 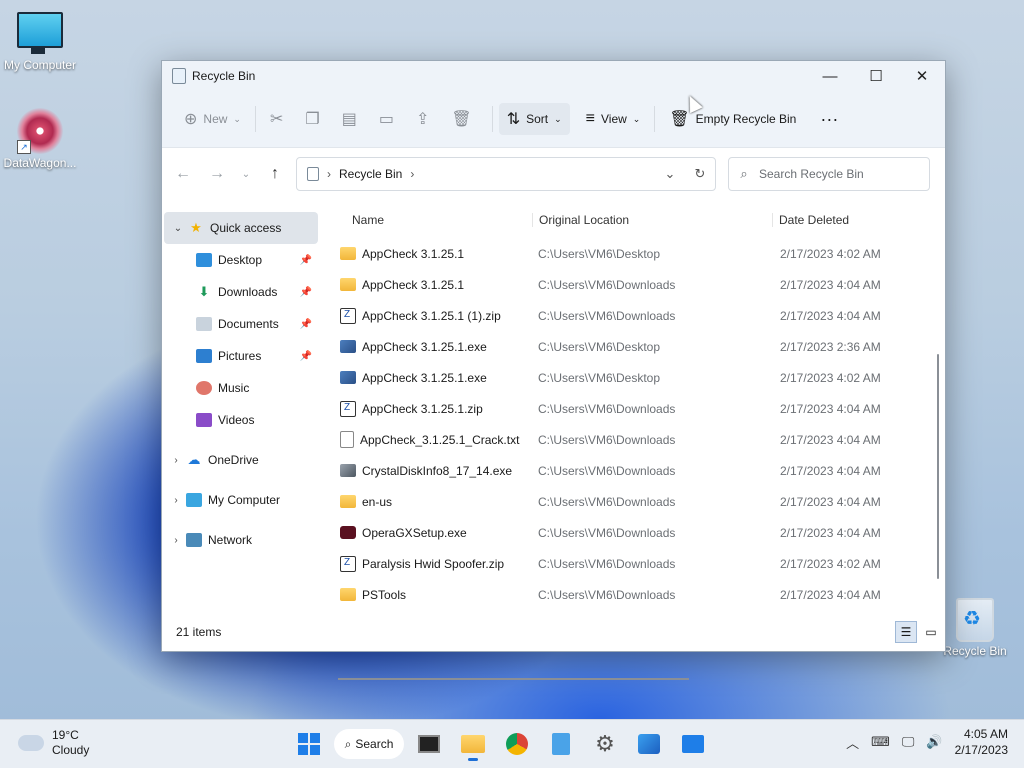 What do you see at coordinates (561, 744) in the screenshot?
I see `notepad-taskbar-button` at bounding box center [561, 744].